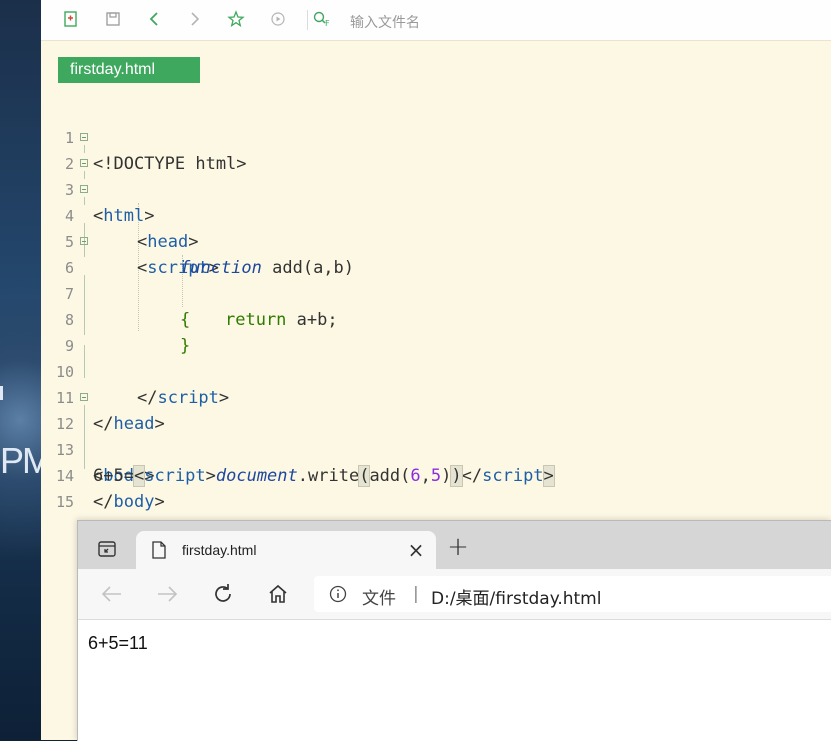 Image resolution: width=831 pixels, height=741 pixels. Describe the element at coordinates (118, 643) in the screenshot. I see `page-output-text: 6+5=11` at that location.